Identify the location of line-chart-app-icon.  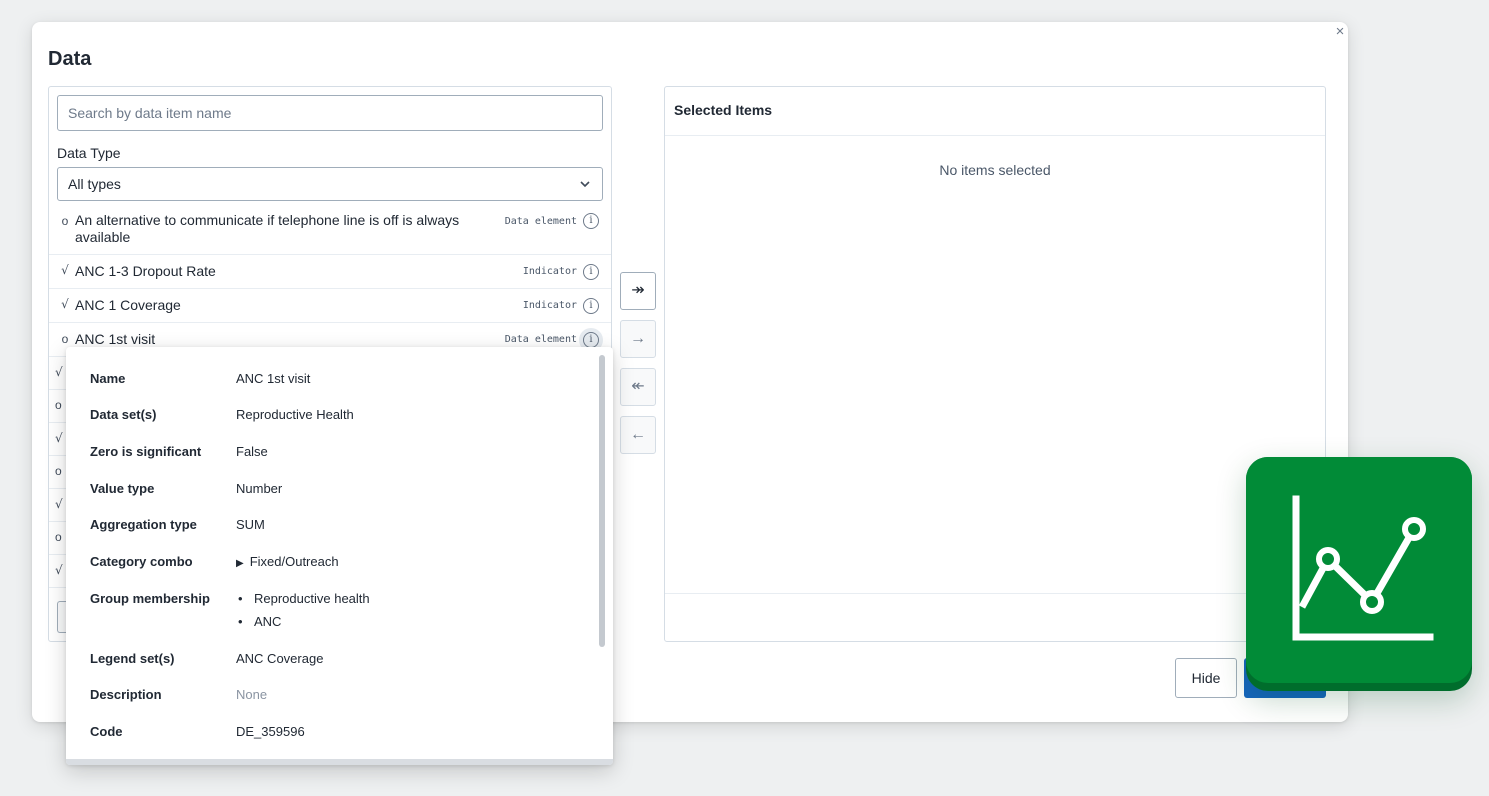
(1359, 574).